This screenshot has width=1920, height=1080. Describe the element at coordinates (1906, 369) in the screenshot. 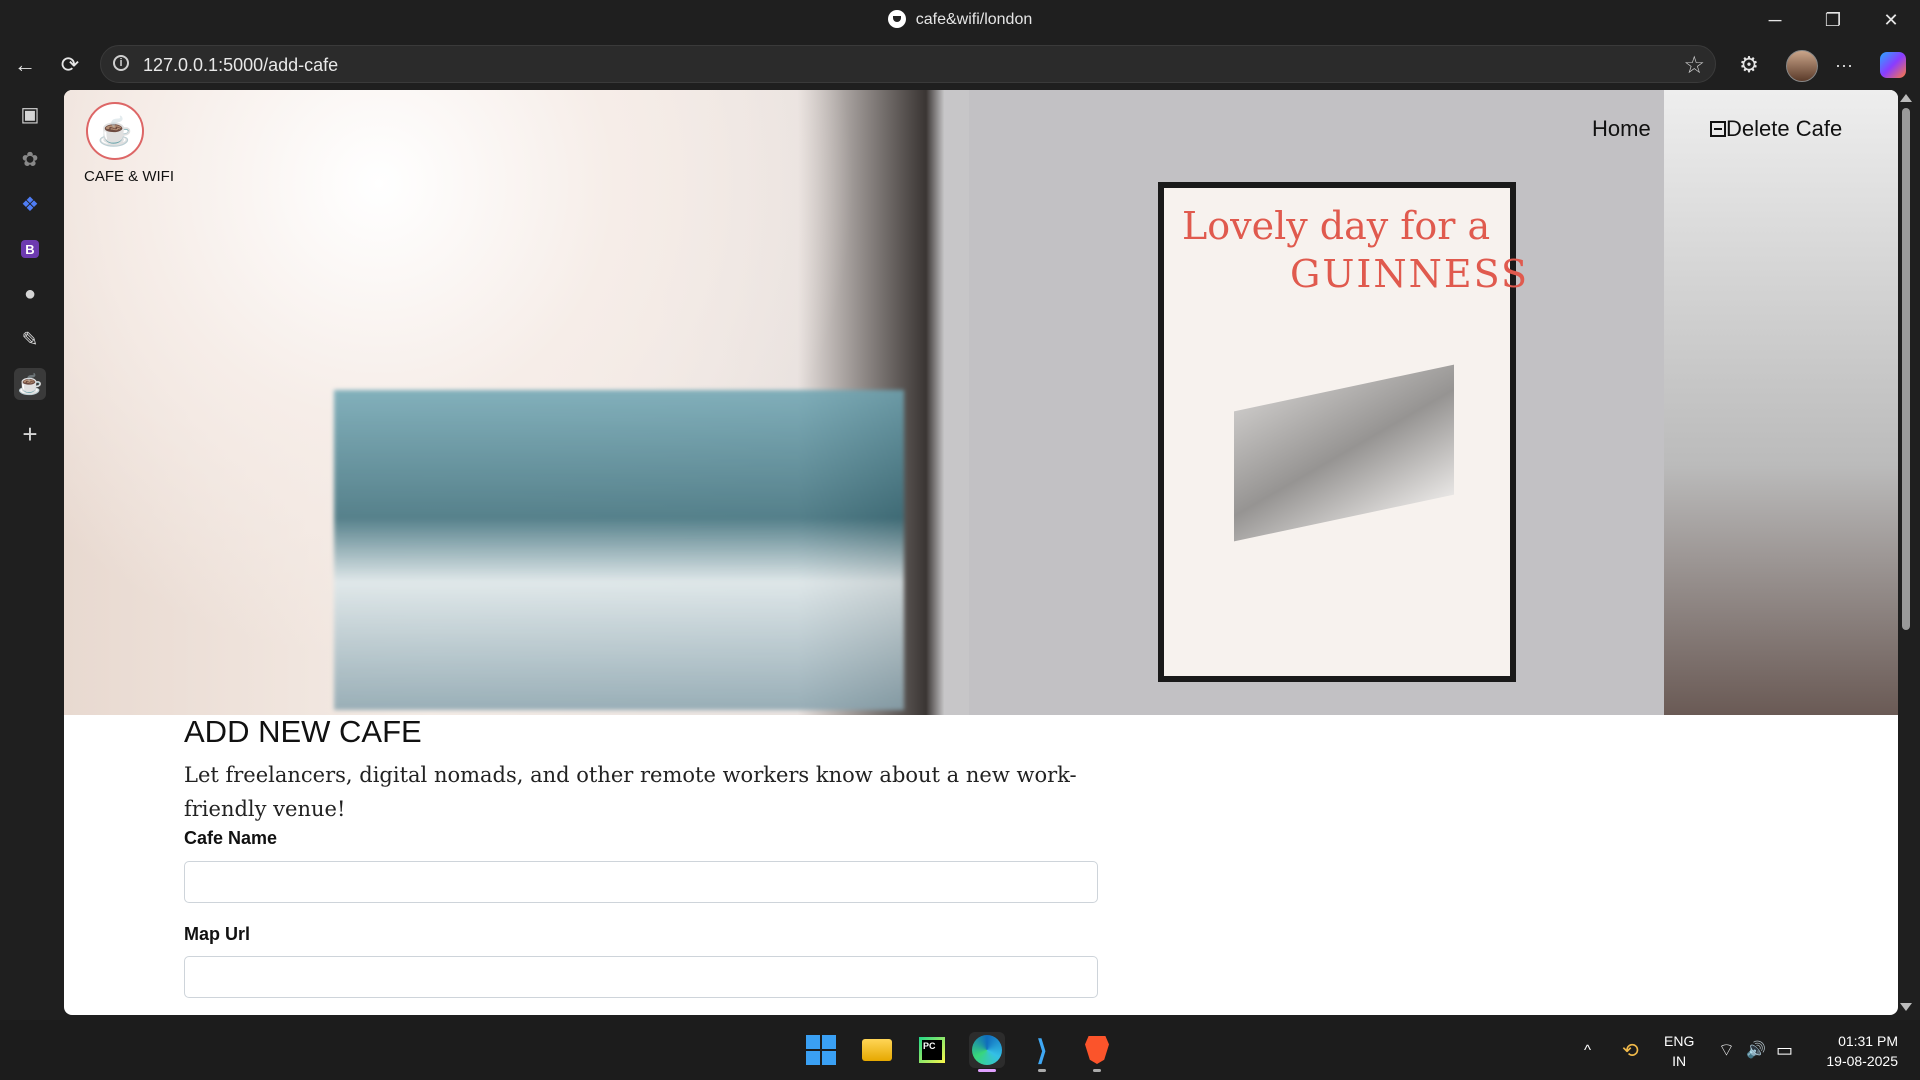

I see `scroll-thumb` at that location.